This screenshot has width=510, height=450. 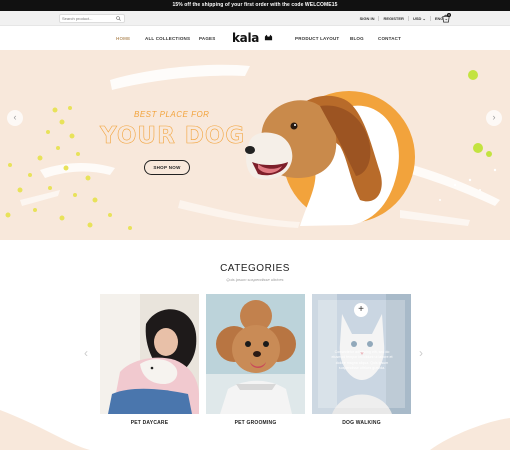 What do you see at coordinates (361, 423) in the screenshot?
I see `category-label-dog-walking: DOG WALKING` at bounding box center [361, 423].